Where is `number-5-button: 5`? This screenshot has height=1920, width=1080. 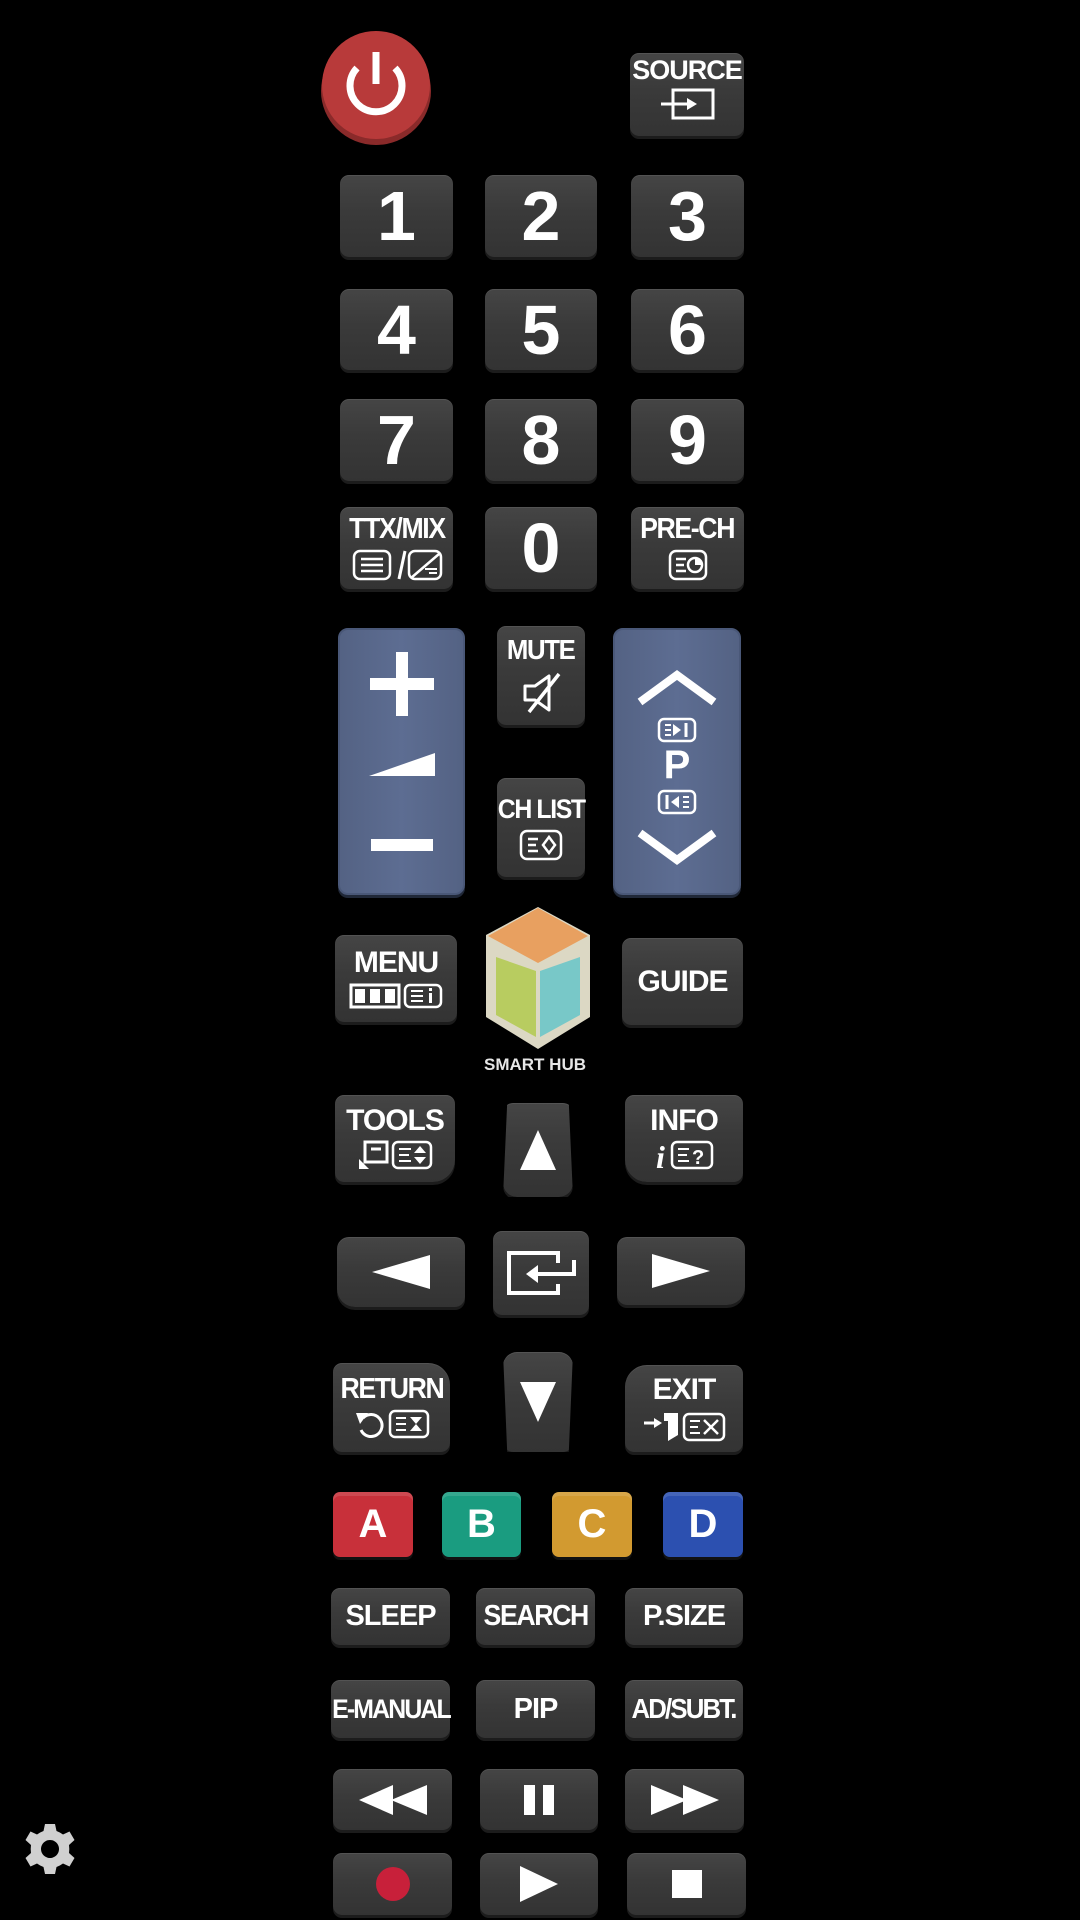 number-5-button: 5 is located at coordinates (541, 329).